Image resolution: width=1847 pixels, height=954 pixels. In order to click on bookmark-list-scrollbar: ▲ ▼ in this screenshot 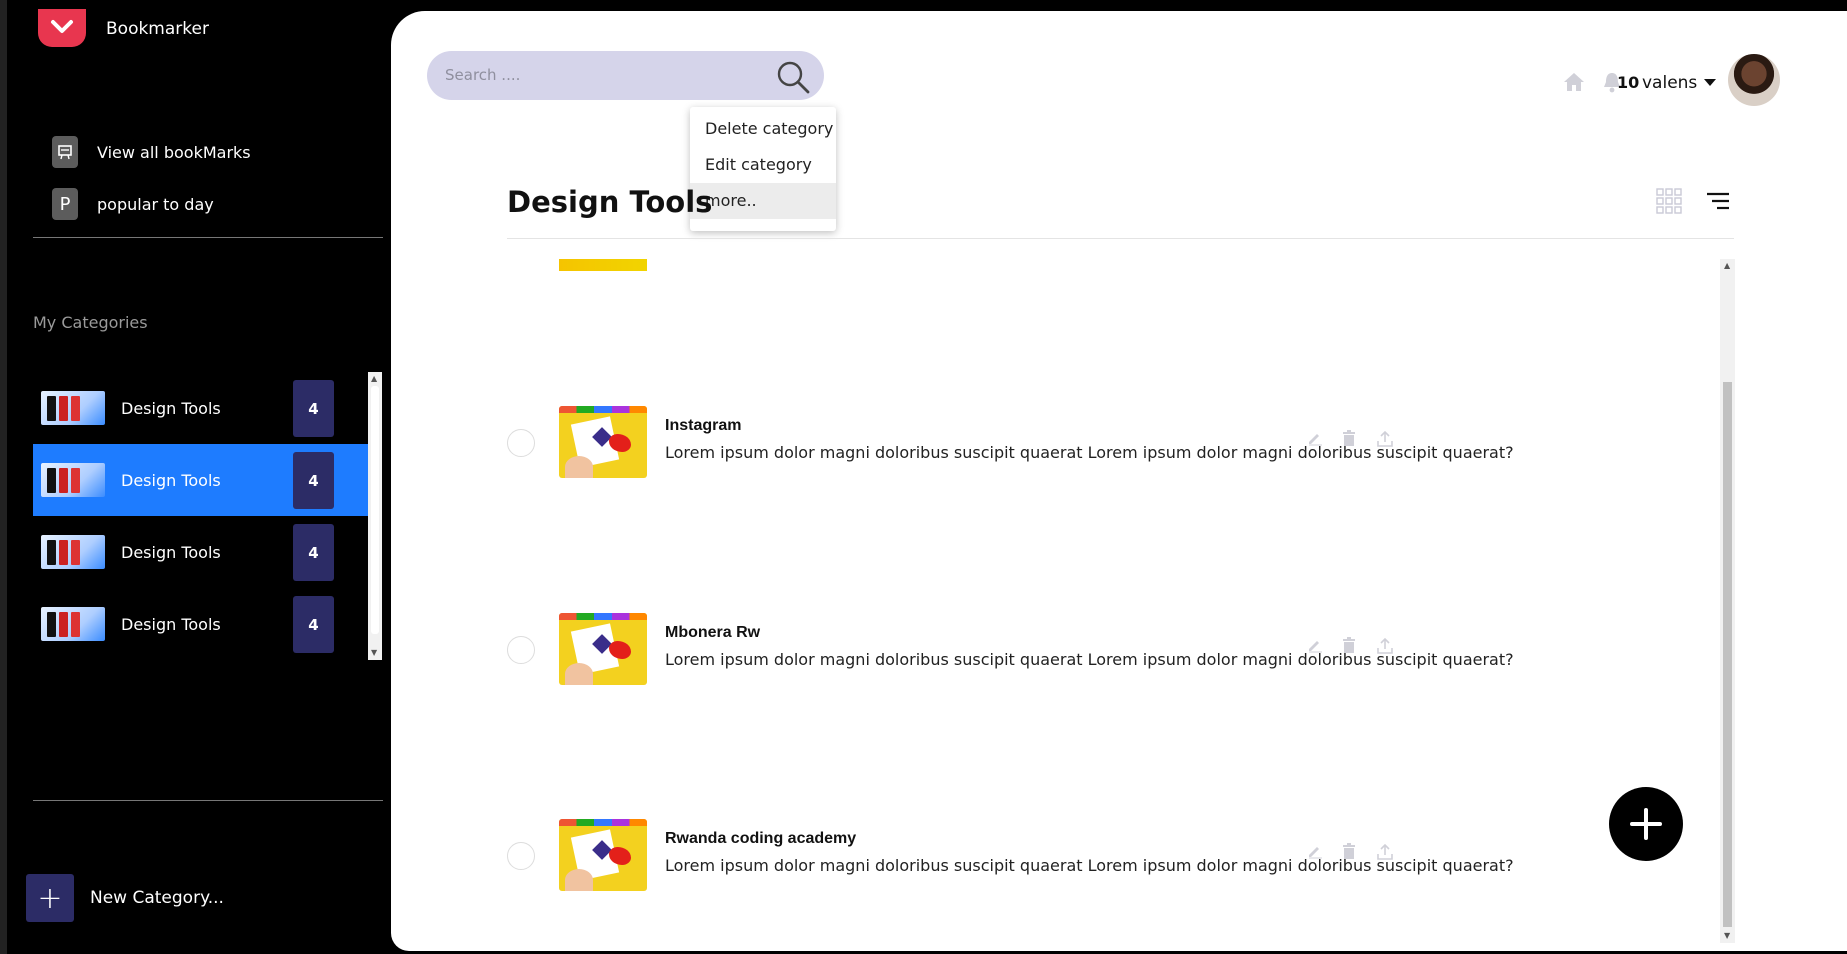, I will do `click(1727, 601)`.